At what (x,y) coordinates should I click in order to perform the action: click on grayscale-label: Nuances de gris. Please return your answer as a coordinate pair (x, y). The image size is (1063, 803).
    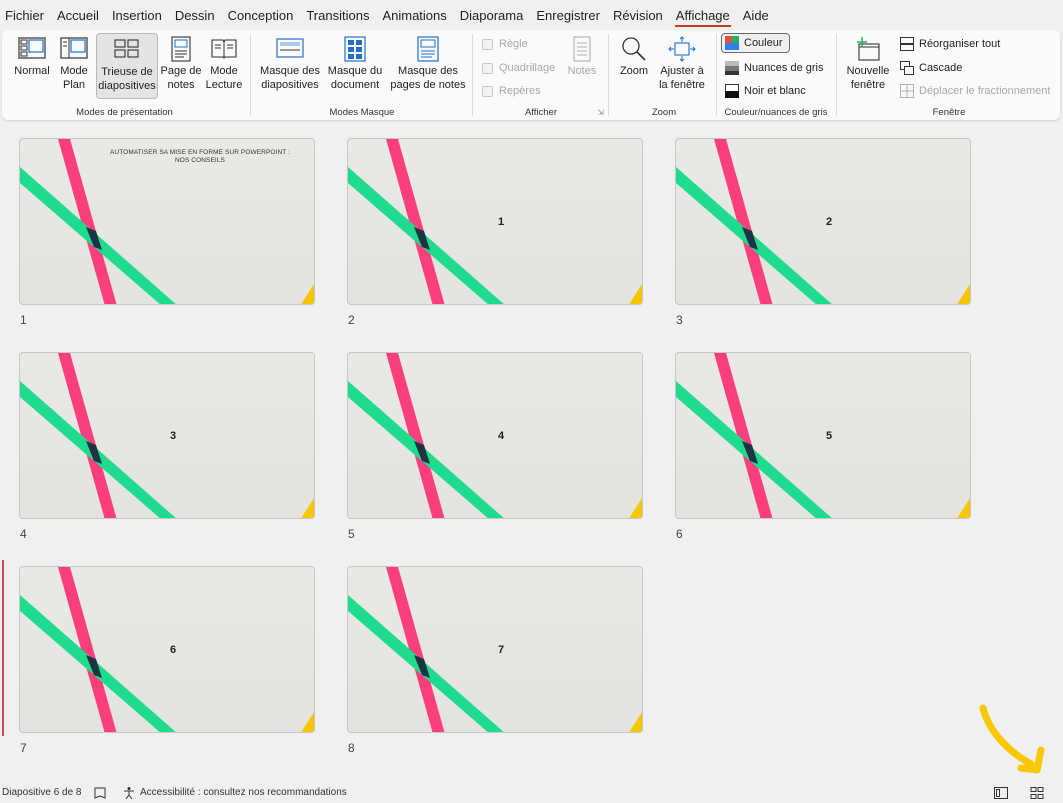
    Looking at the image, I should click on (784, 68).